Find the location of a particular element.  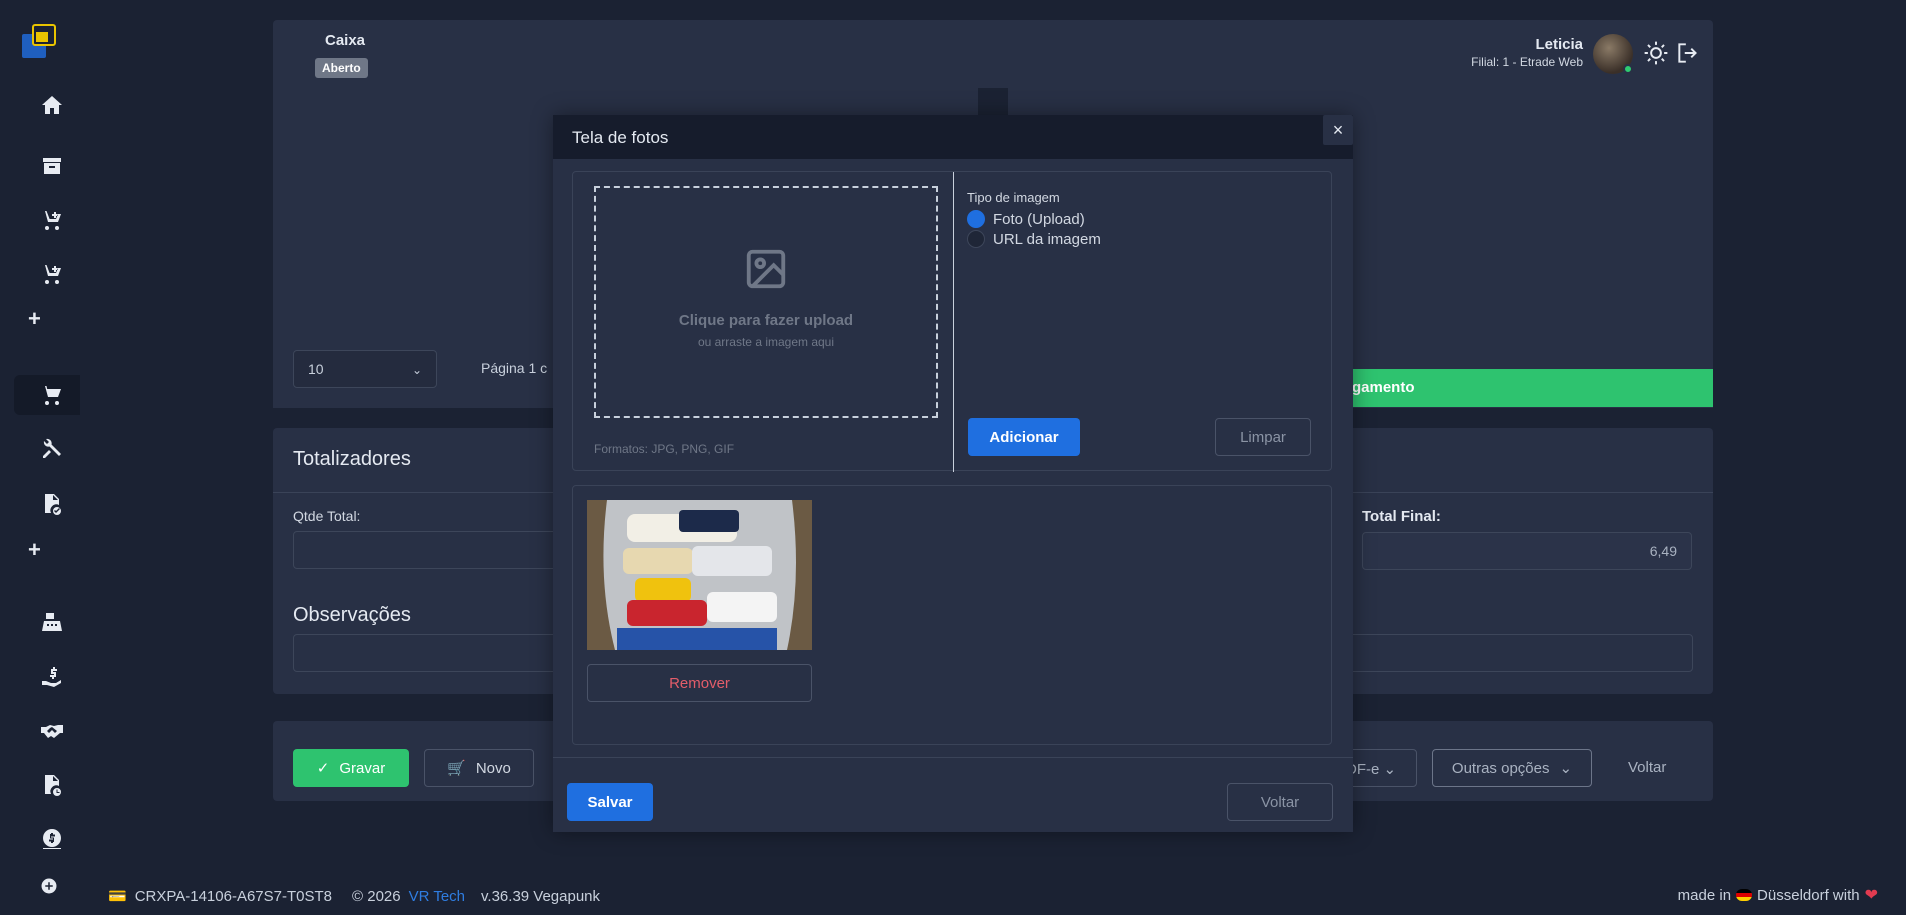

card-divider is located at coordinates (993, 103).